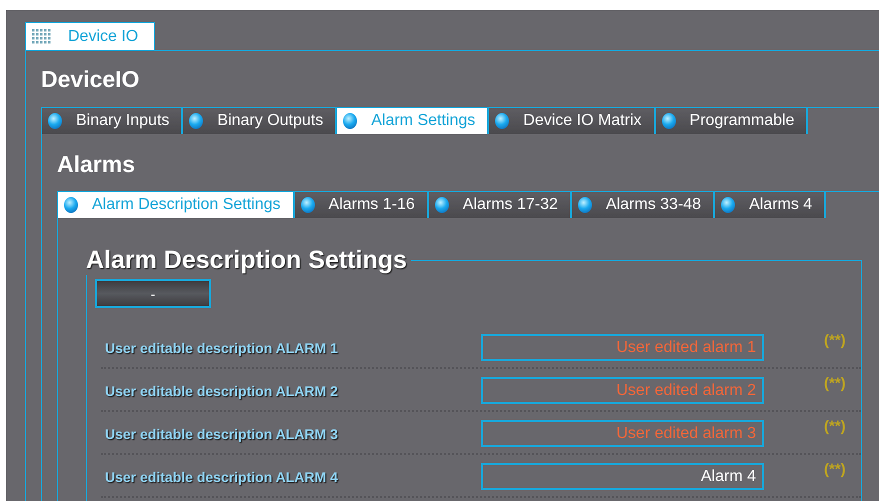 Image resolution: width=879 pixels, height=501 pixels. What do you see at coordinates (96, 164) in the screenshot?
I see `section-title: Alarms` at bounding box center [96, 164].